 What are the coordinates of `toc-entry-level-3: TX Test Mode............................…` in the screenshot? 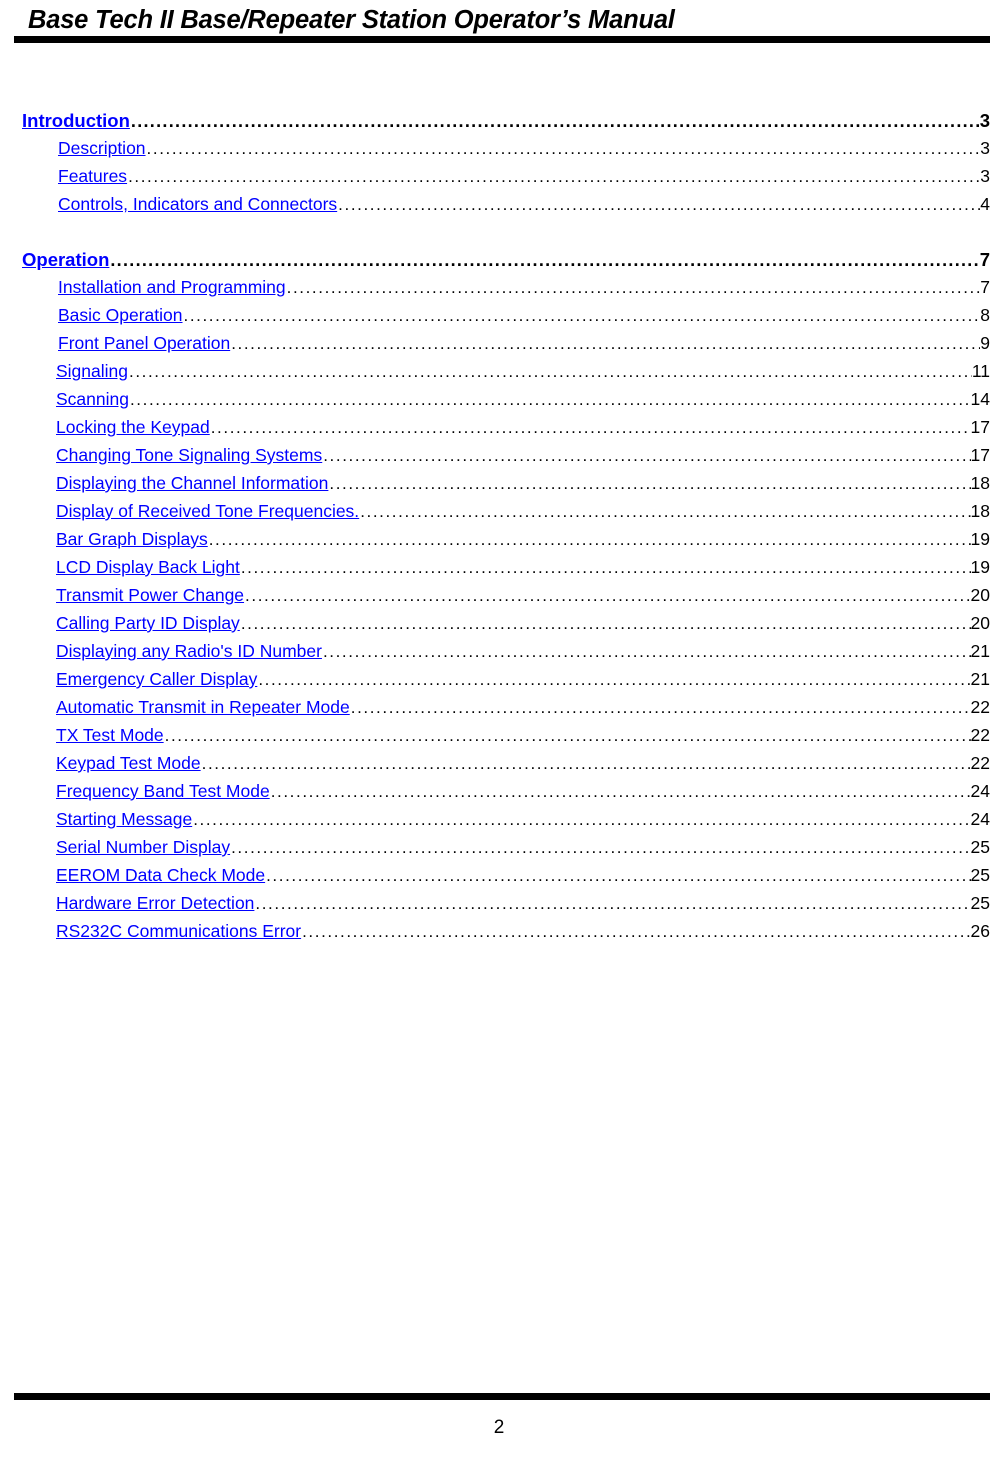 It's located at (499, 739).